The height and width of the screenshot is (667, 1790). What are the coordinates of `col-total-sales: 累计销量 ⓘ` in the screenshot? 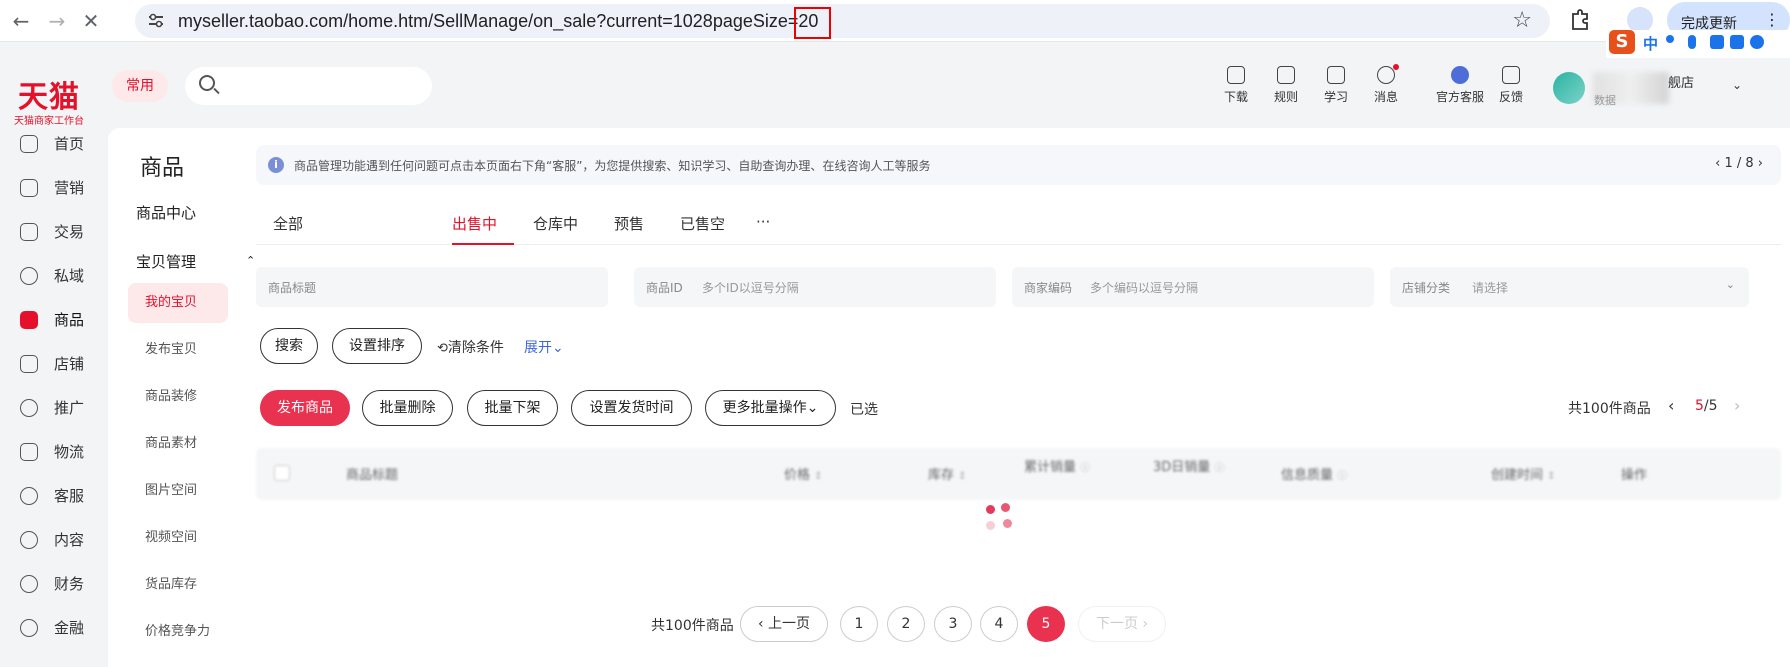 It's located at (1057, 465).